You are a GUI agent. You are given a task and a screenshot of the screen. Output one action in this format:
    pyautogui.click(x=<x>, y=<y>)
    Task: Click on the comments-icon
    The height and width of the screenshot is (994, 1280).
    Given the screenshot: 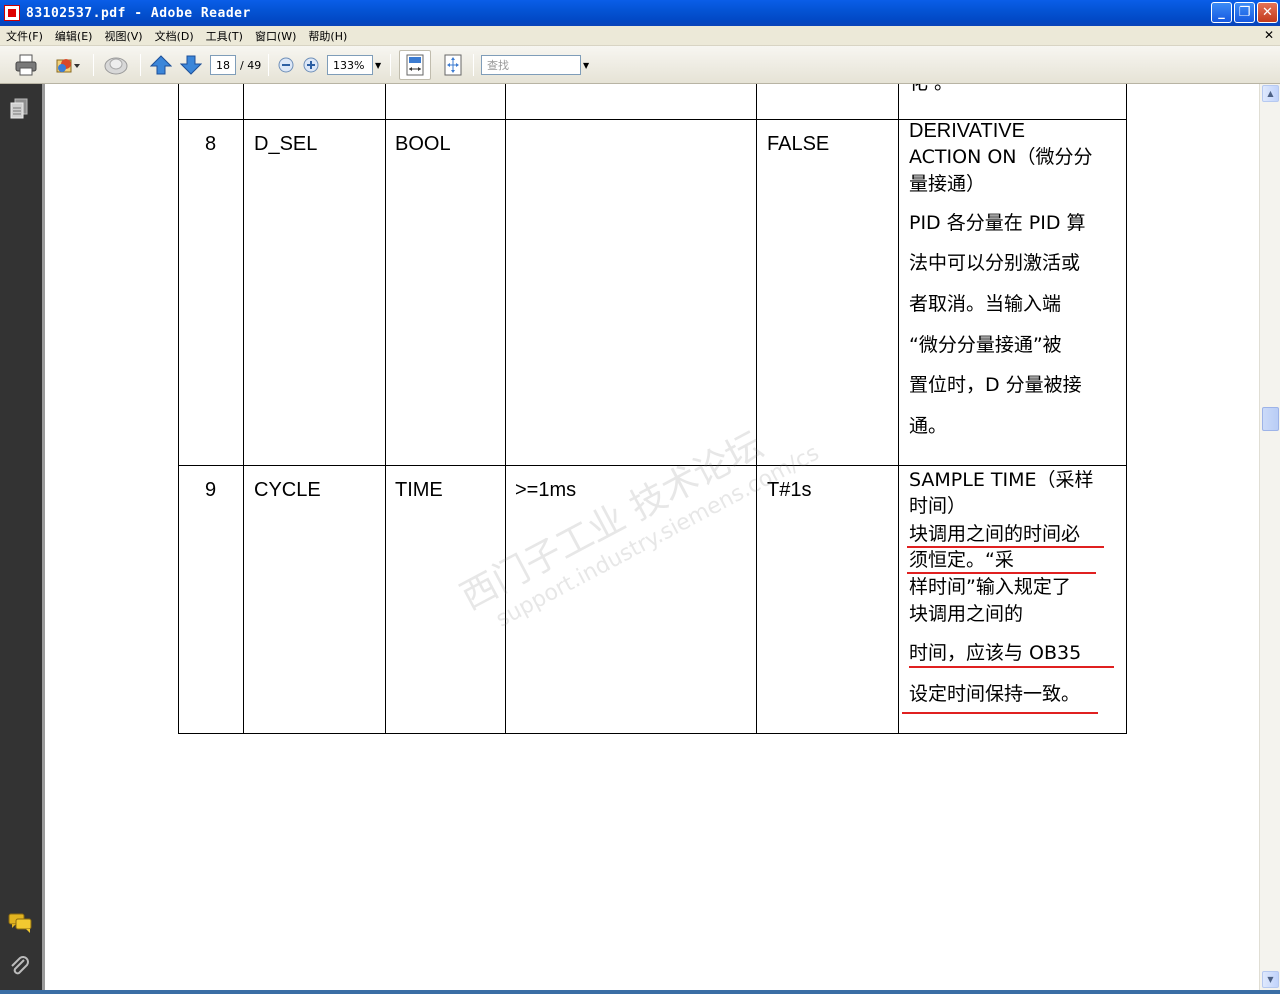 What is the action you would take?
    pyautogui.click(x=20, y=923)
    